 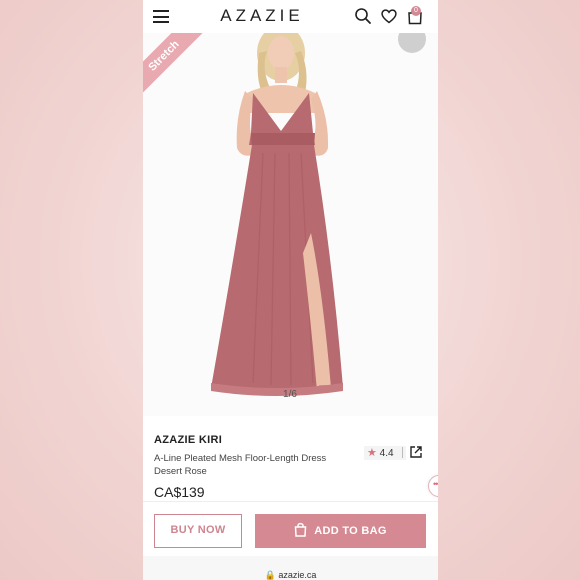 I want to click on product-name-line: A-Line Pleated Mesh Floor-Length Dress, so click(x=240, y=458).